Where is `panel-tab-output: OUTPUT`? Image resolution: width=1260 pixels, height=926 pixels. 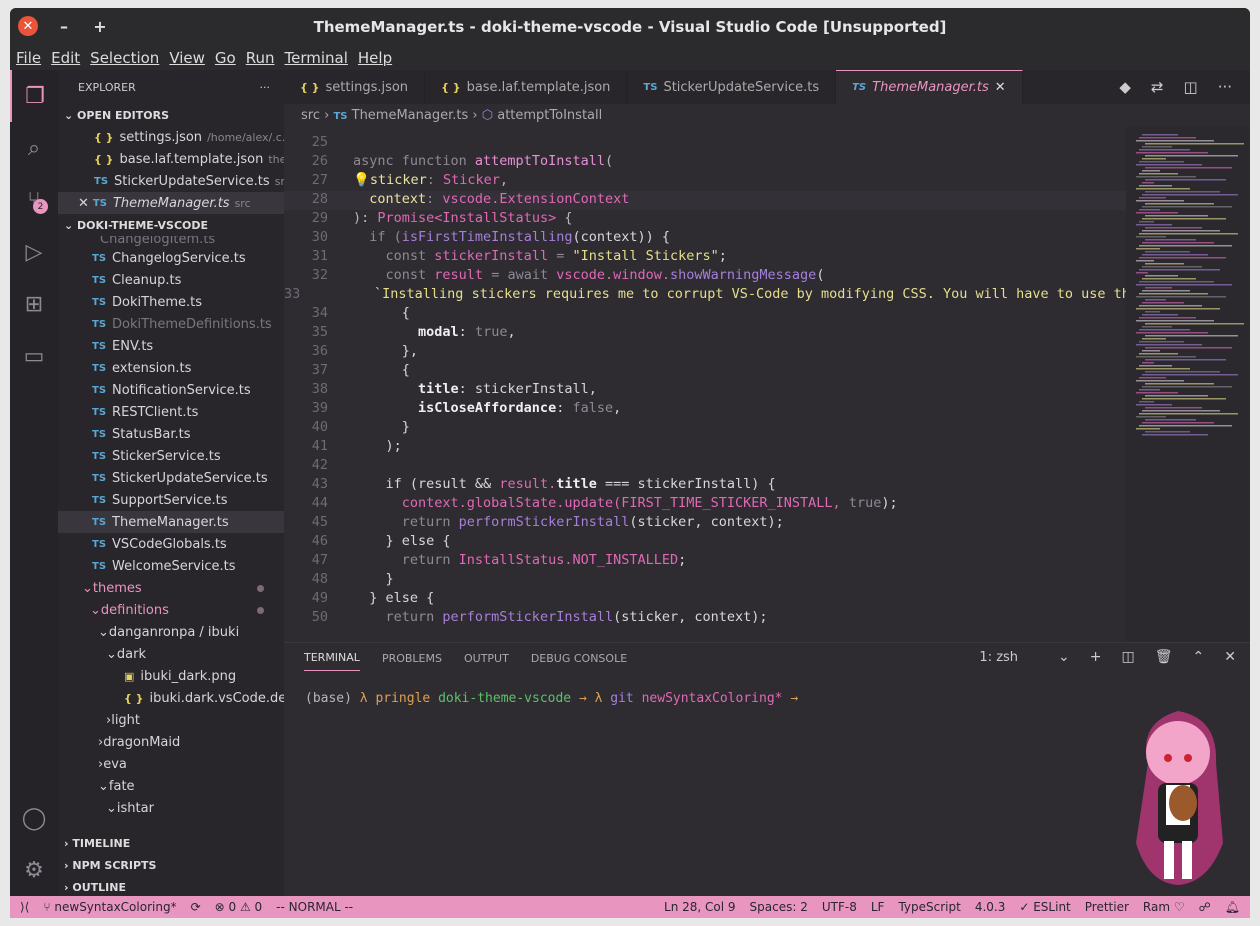 panel-tab-output: OUTPUT is located at coordinates (486, 658).